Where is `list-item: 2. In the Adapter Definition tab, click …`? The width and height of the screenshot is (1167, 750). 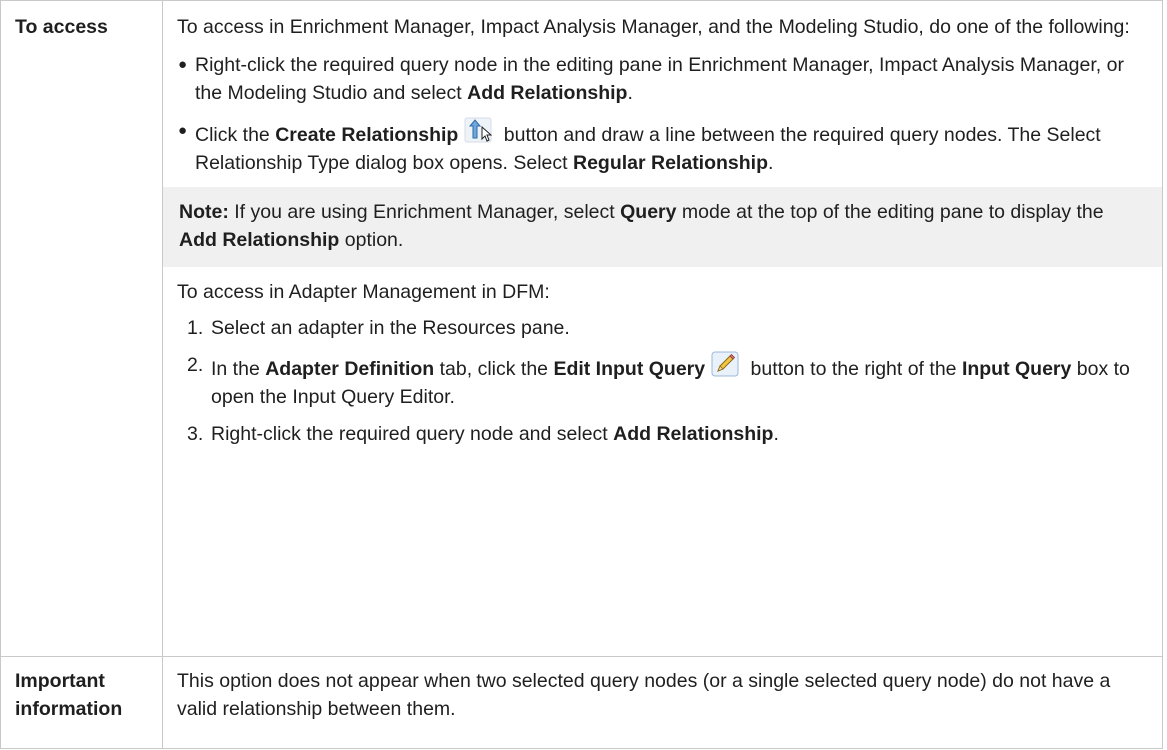 list-item: 2. In the Adapter Definition tab, click … is located at coordinates (665, 381).